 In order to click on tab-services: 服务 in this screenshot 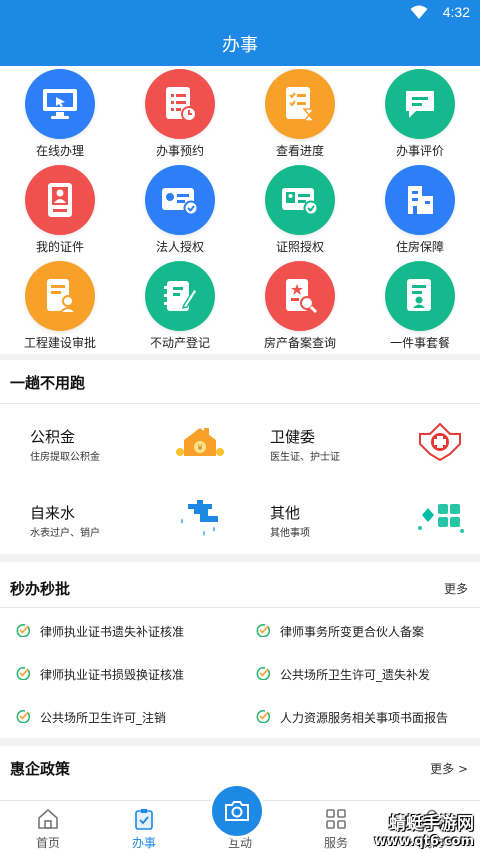, I will do `click(336, 827)`.